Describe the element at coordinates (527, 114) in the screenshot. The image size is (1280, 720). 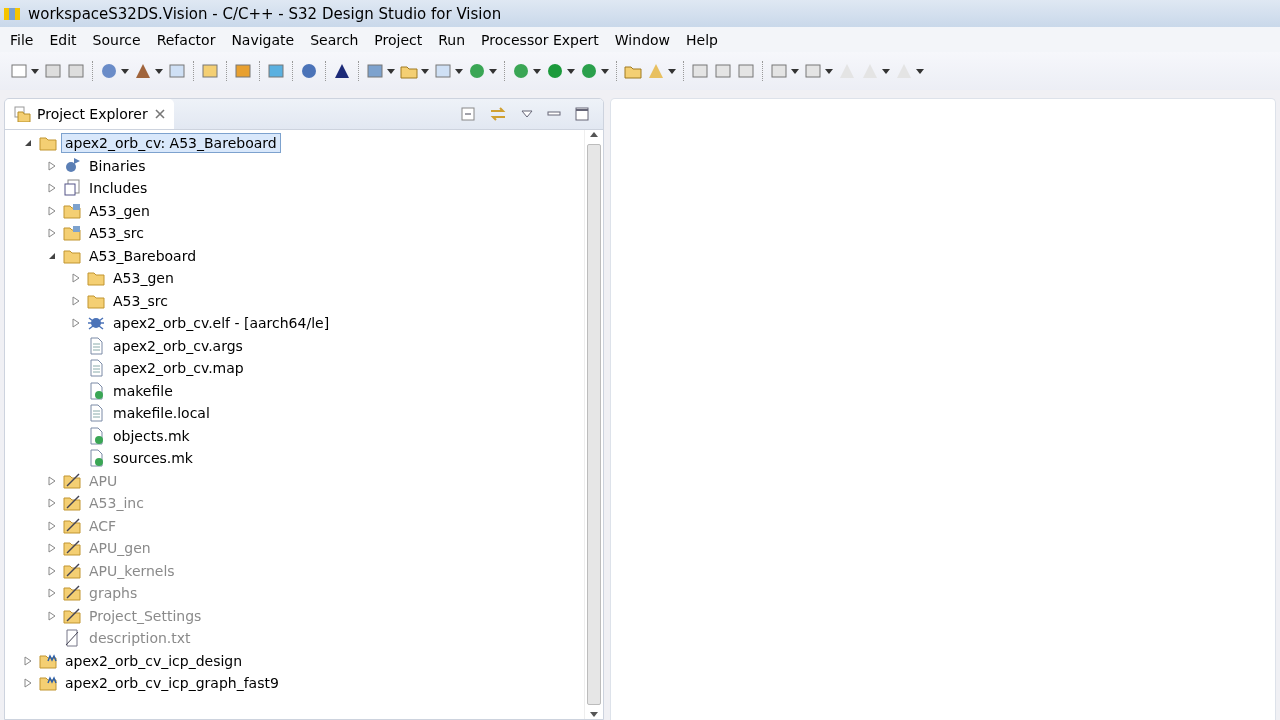
I see `view-menu-icon` at that location.